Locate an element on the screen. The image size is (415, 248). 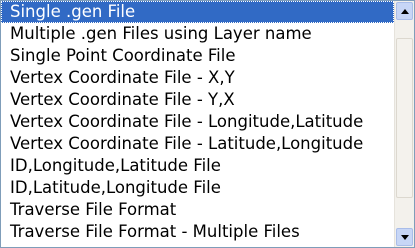
scrollbar-thumb is located at coordinates (404, 118).